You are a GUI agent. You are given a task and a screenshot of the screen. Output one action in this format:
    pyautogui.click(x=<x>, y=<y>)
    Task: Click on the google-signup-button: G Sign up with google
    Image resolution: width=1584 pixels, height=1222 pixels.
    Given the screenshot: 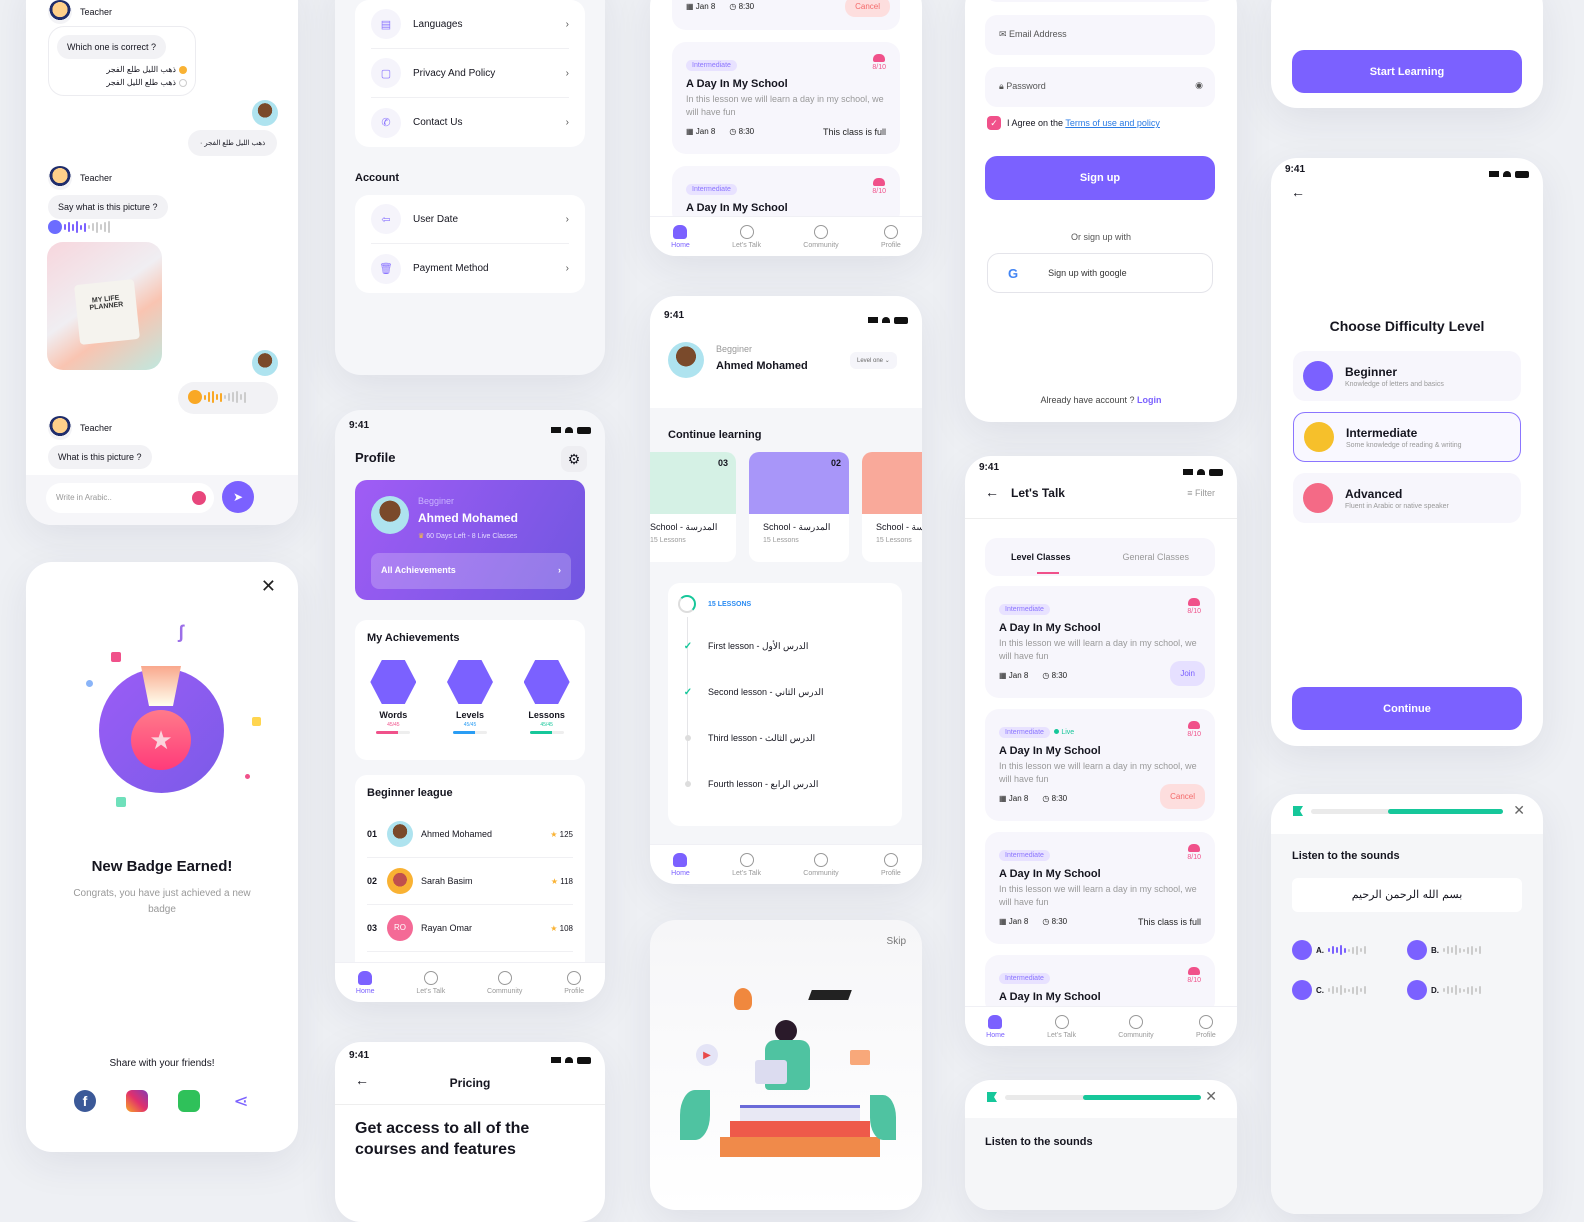 What is the action you would take?
    pyautogui.click(x=1100, y=273)
    